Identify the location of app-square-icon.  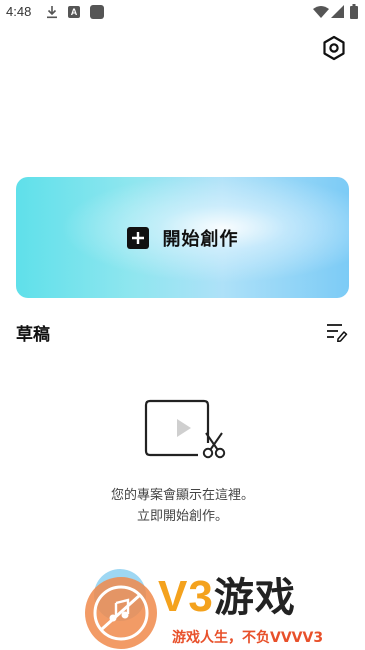
(97, 12).